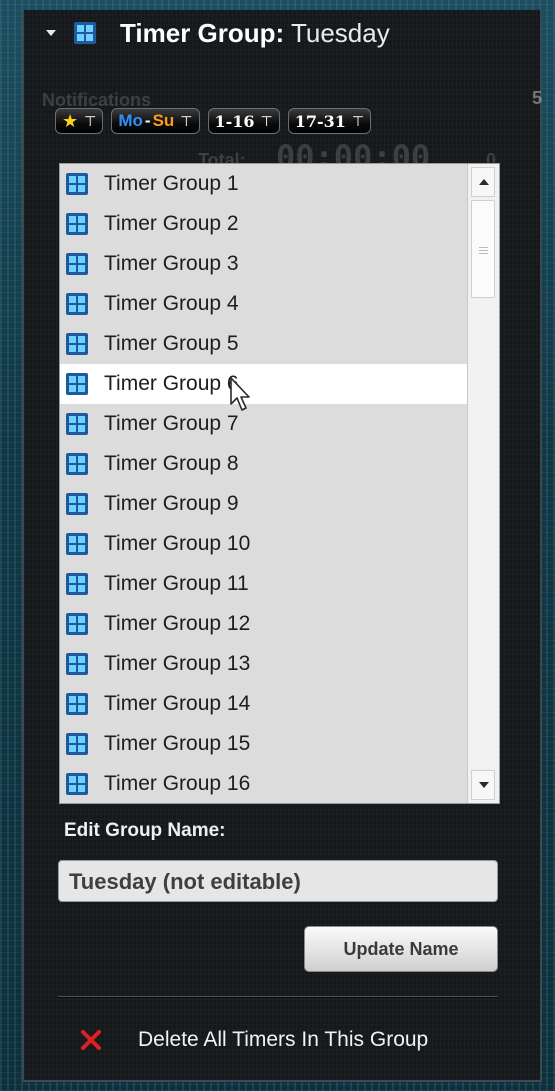 Image resolution: width=555 pixels, height=1091 pixels. Describe the element at coordinates (70, 120) in the screenshot. I see `star-icon: ★` at that location.